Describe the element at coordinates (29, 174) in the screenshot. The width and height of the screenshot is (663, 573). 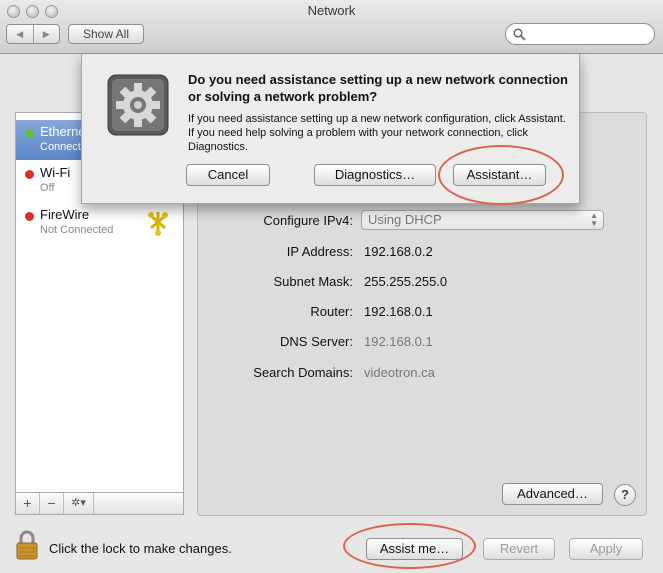
I see `status-dot-off` at that location.